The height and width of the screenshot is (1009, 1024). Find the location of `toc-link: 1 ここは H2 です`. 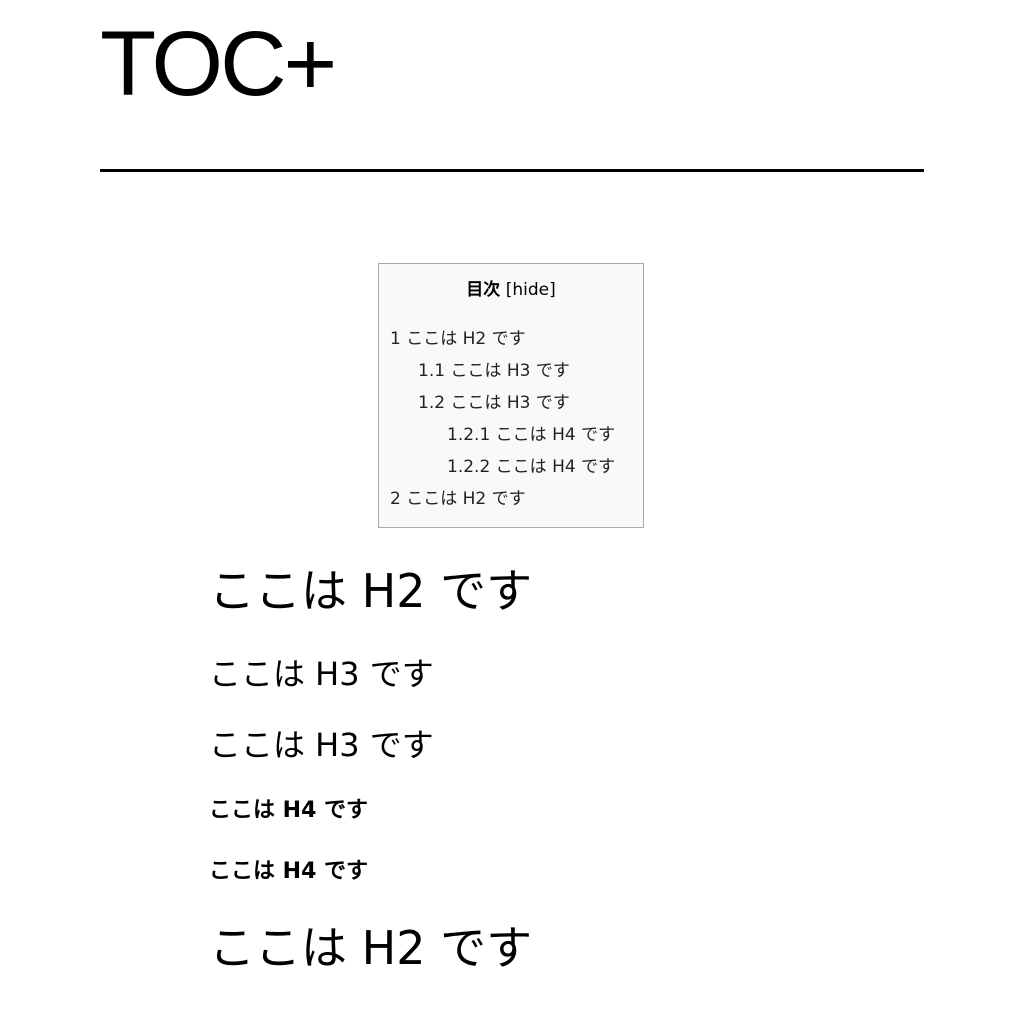

toc-link: 1 ここは H2 です is located at coordinates (458, 339).